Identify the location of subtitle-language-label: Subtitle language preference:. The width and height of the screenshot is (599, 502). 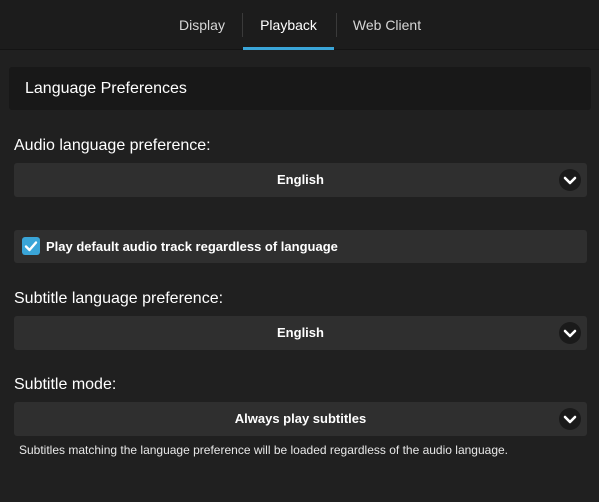
(119, 298).